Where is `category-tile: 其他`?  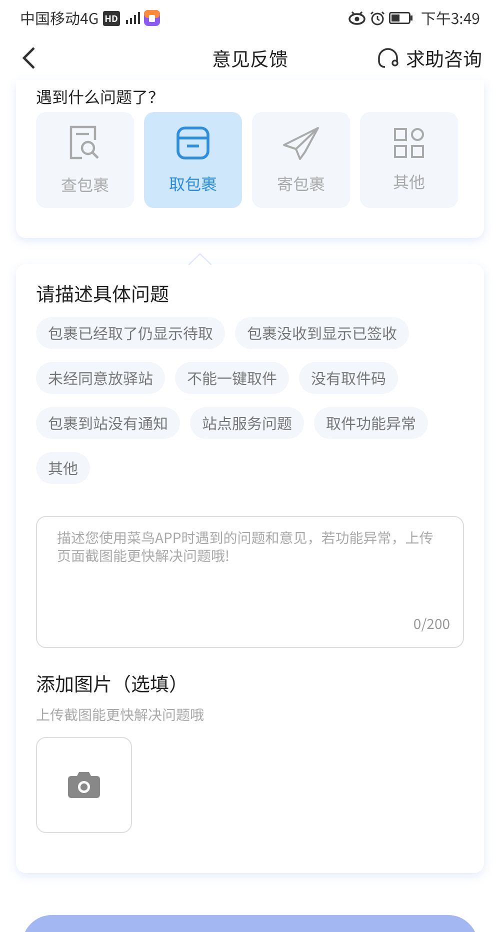
category-tile: 其他 is located at coordinates (409, 160).